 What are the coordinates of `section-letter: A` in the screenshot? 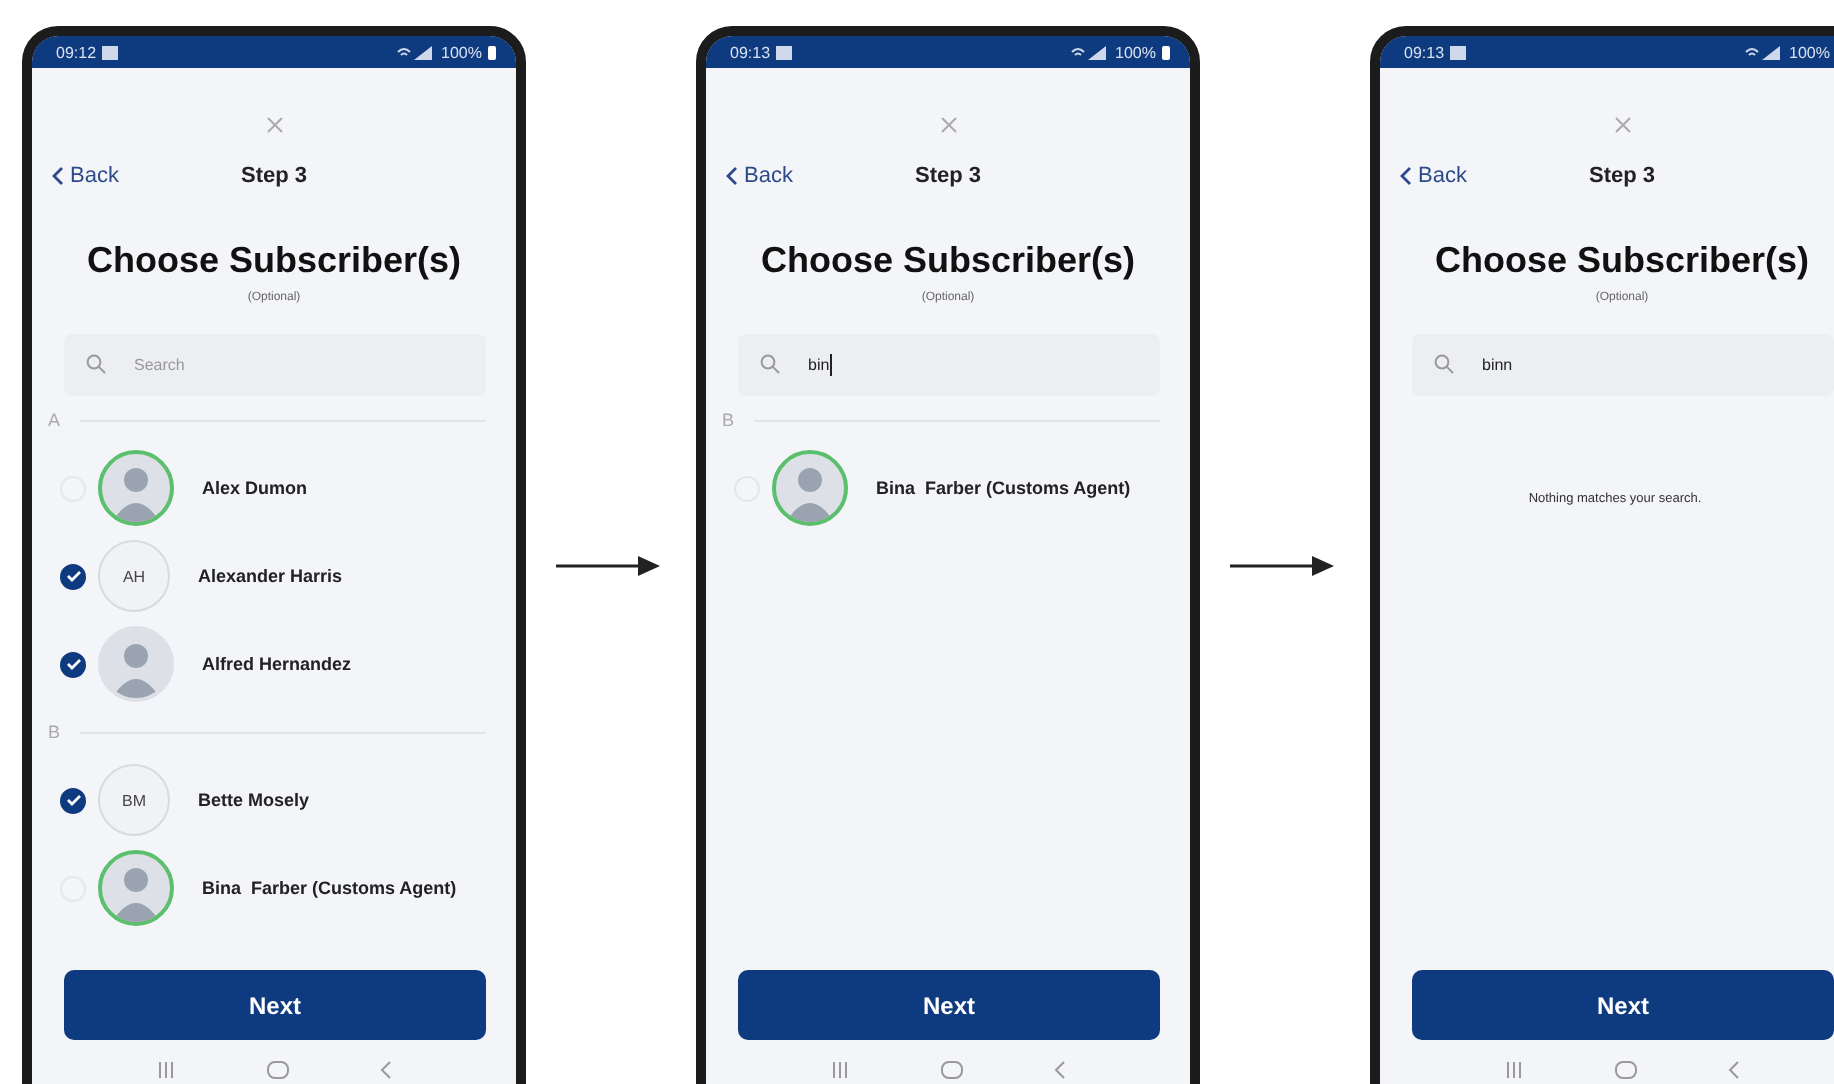 It's located at (54, 420).